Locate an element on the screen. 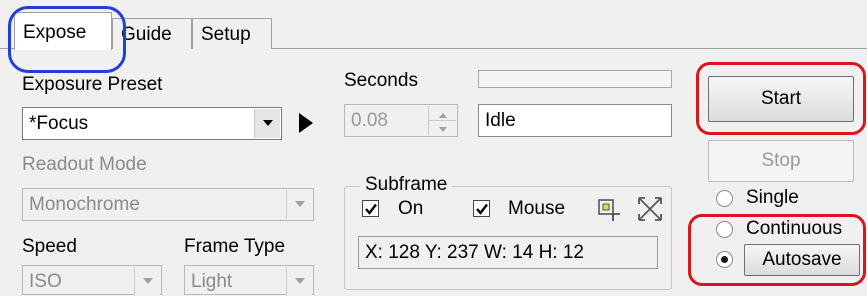  subframe-on-checkbox is located at coordinates (370, 208).